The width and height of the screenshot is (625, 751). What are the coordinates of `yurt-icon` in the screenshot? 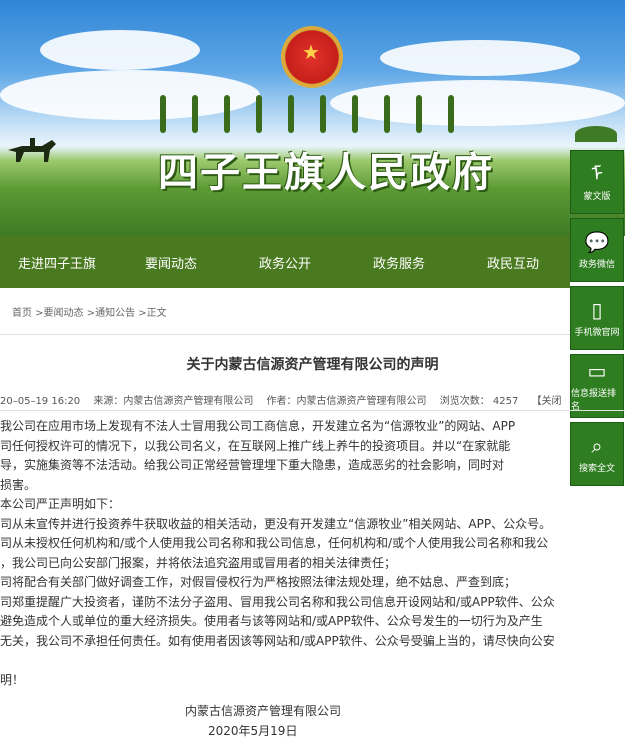 It's located at (596, 134).